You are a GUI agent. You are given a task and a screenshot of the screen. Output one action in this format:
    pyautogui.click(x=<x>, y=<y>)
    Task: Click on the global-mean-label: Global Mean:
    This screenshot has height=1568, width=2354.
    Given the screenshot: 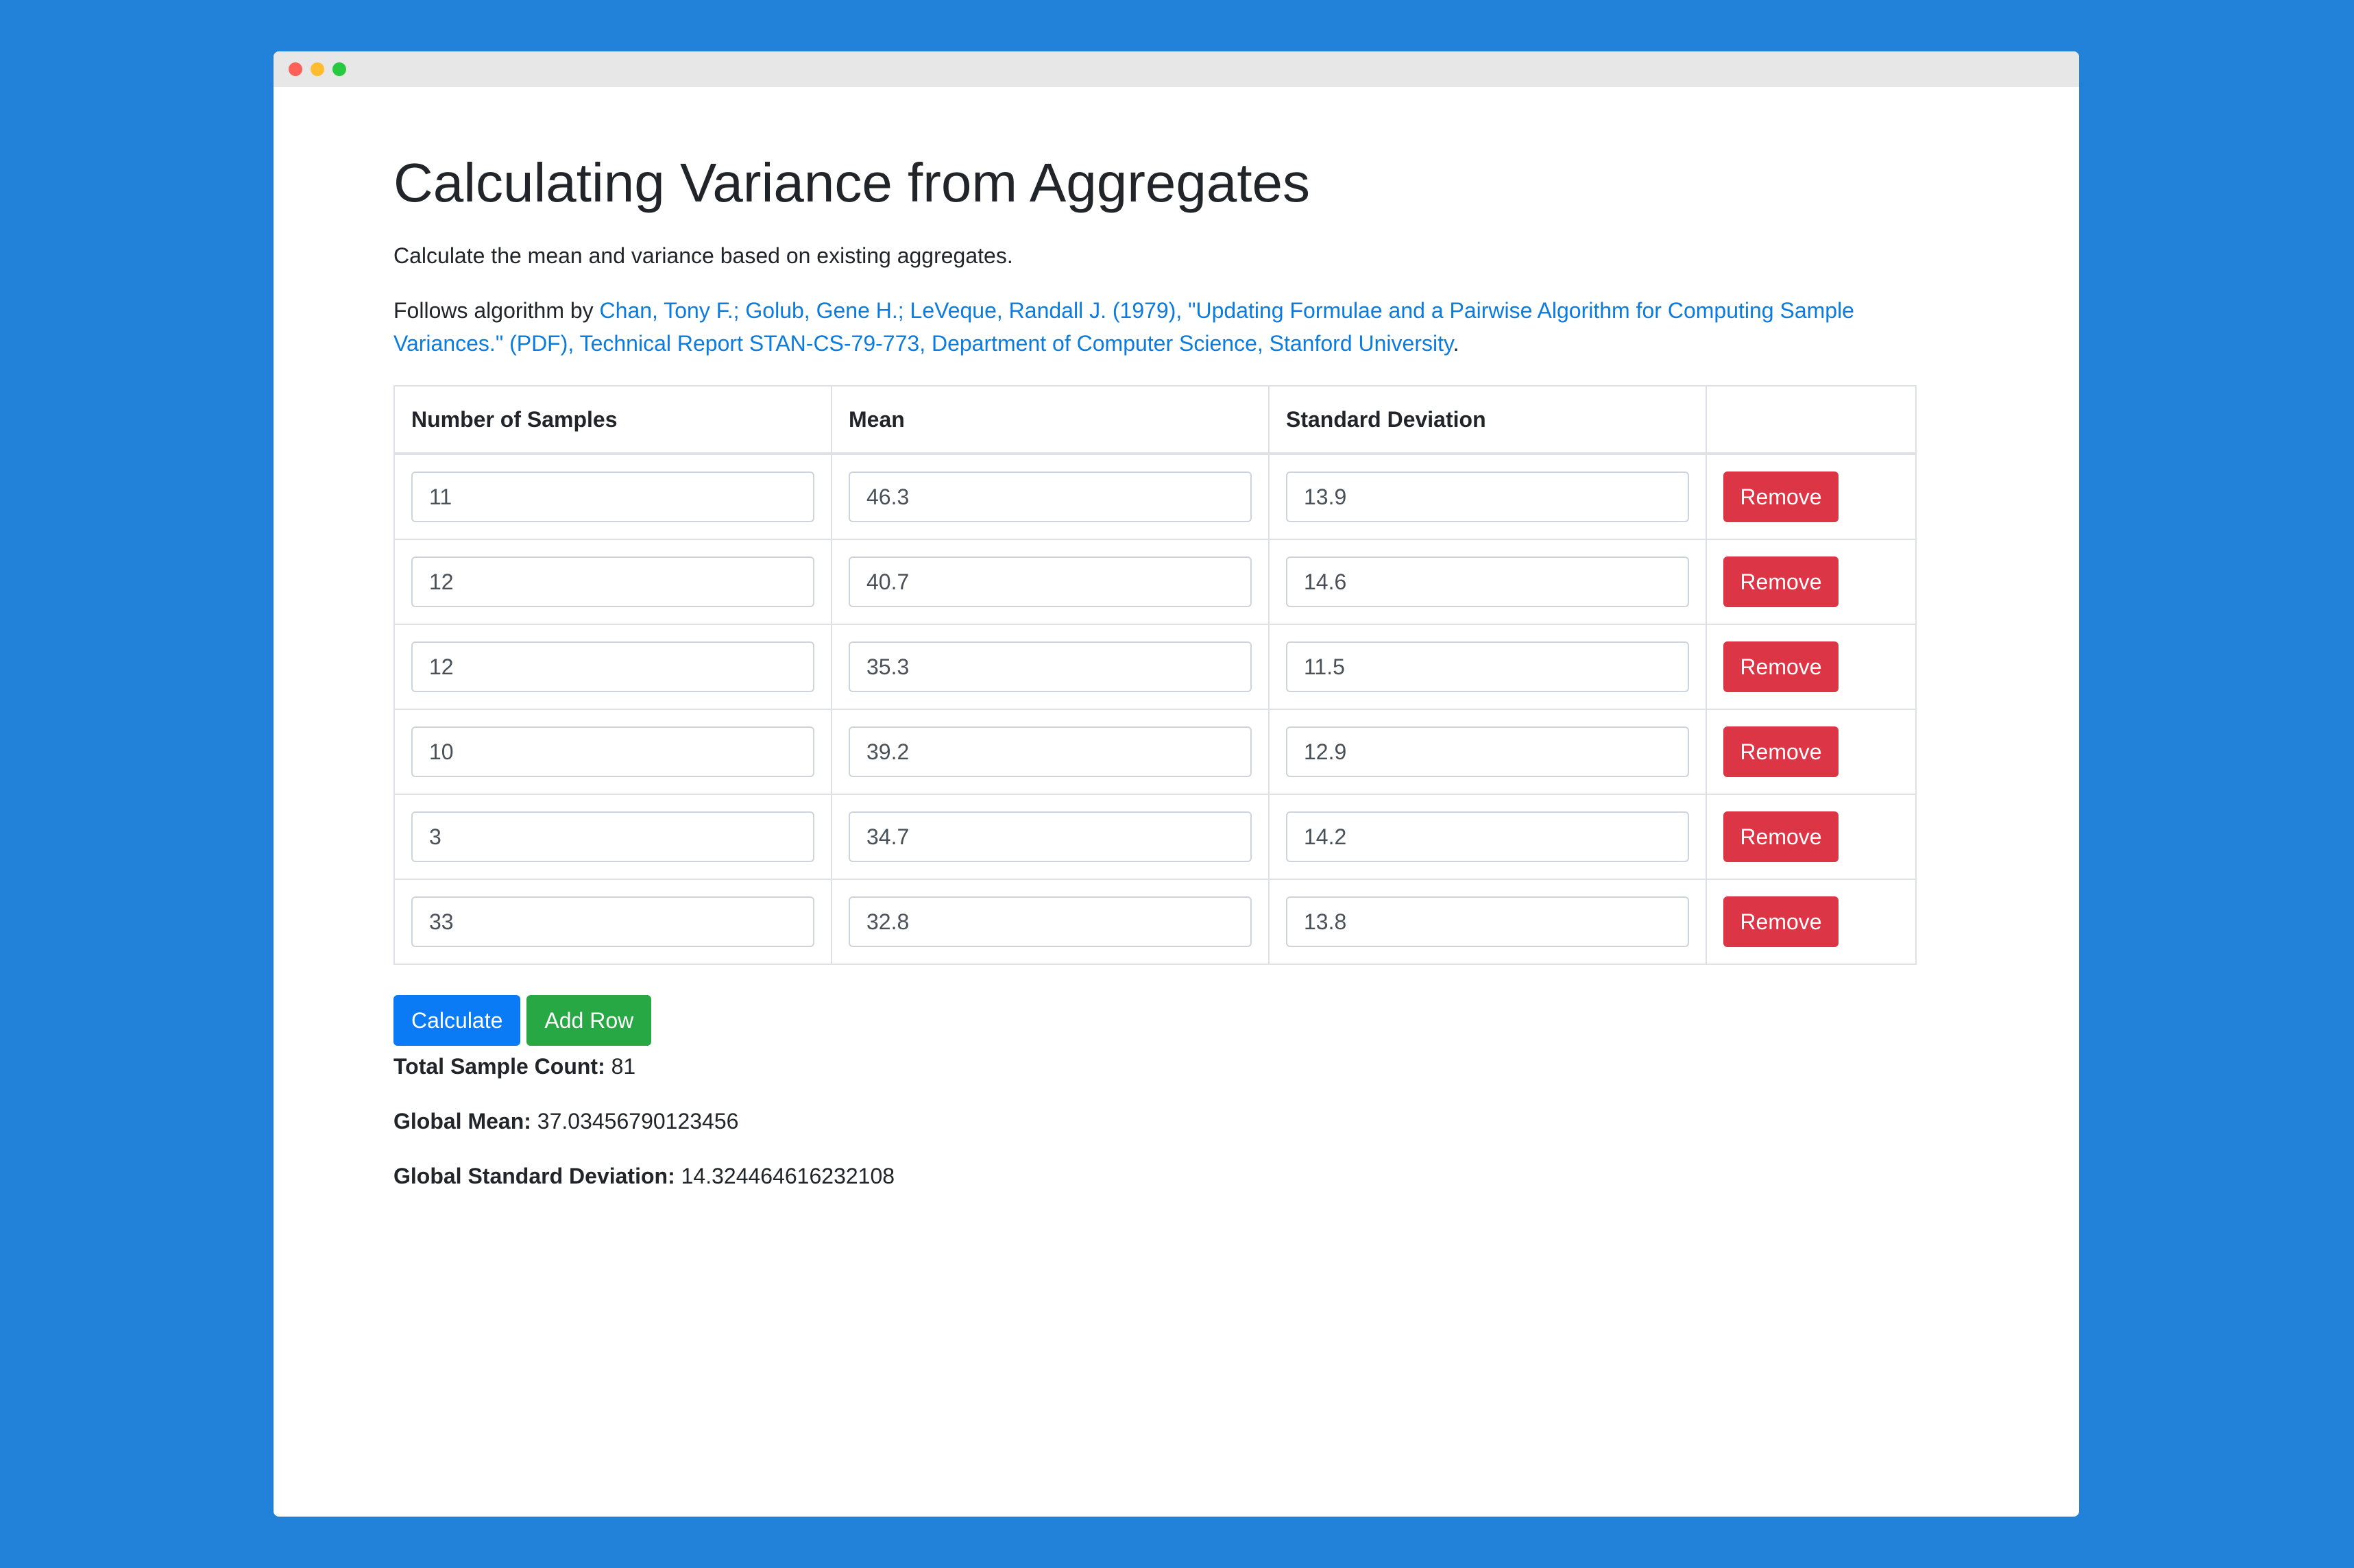 What is the action you would take?
    pyautogui.click(x=462, y=1121)
    